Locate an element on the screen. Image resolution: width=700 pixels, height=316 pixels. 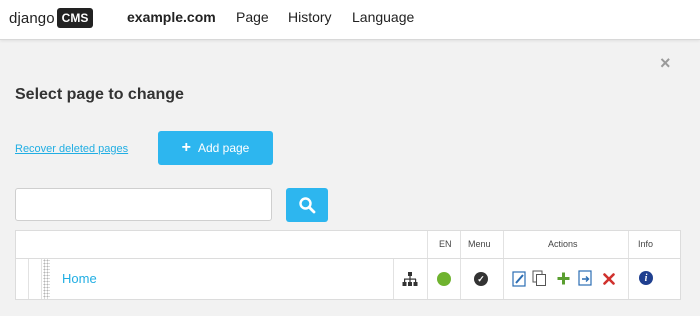
edit-icon is located at coordinates (519, 279).